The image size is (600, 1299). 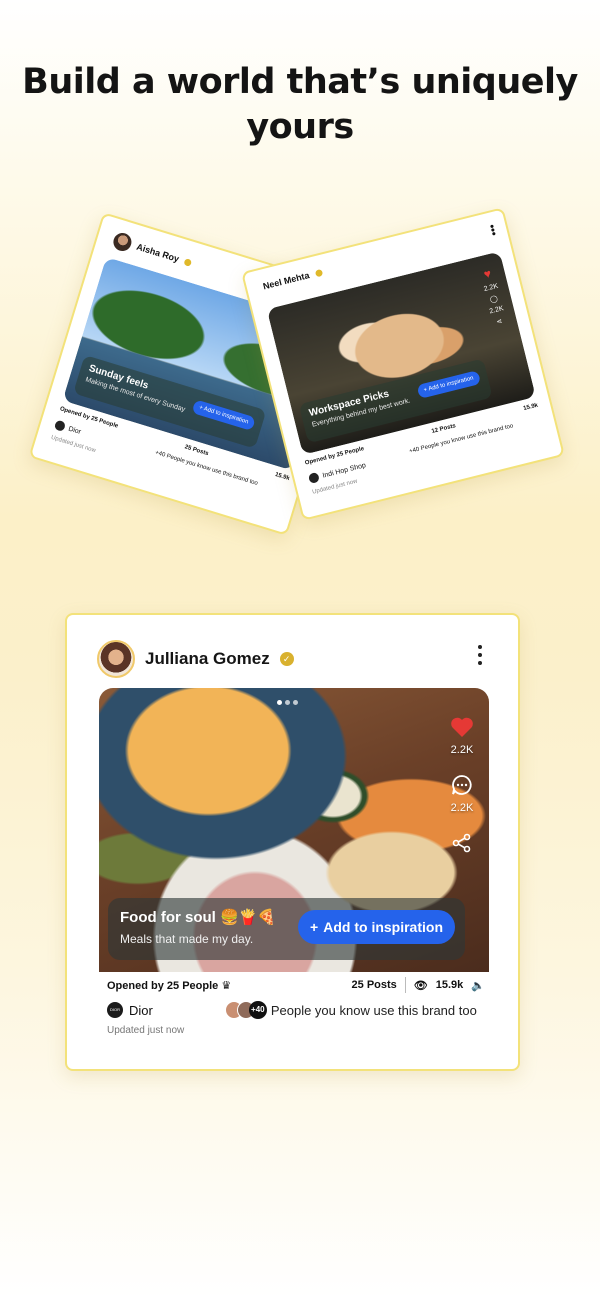 I want to click on headline-line-1: Build a world that’s uniquely, so click(x=300, y=82).